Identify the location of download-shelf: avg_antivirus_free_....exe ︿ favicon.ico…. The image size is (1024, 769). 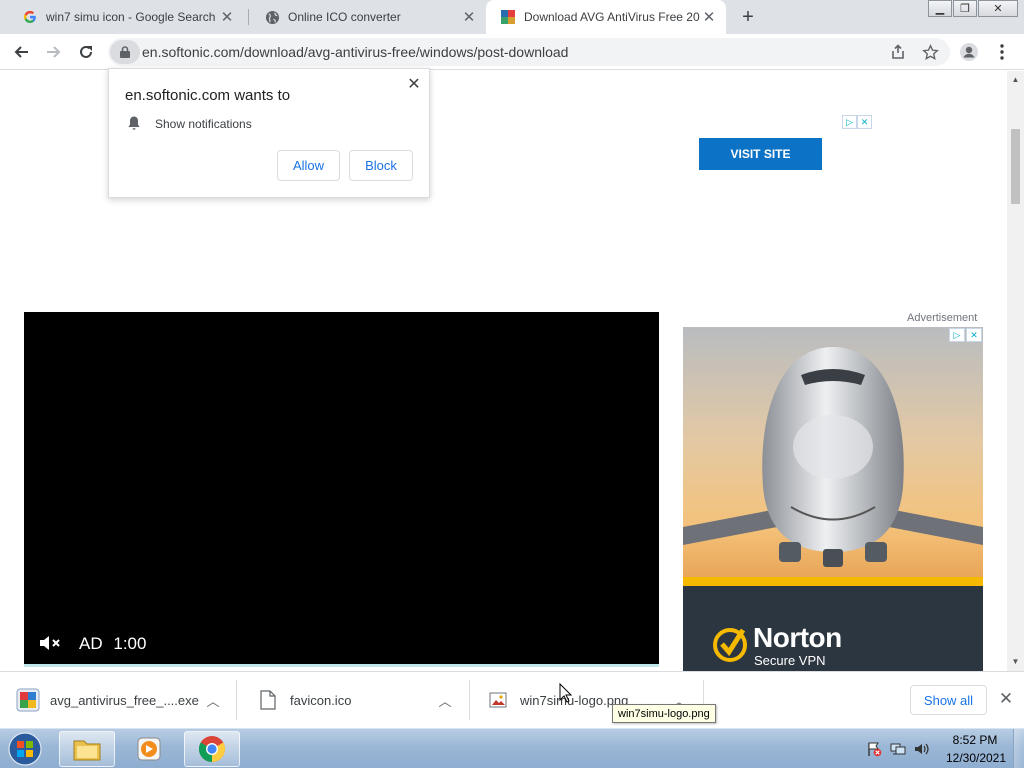
(512, 699).